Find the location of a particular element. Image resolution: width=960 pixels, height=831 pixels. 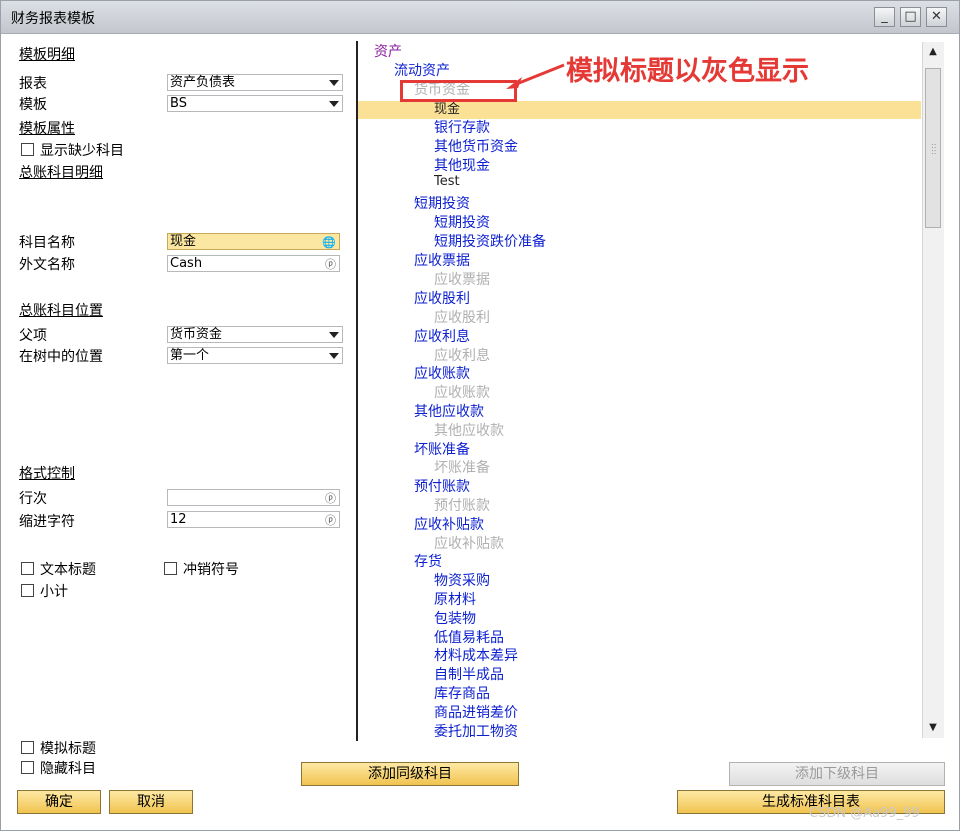

section-format-control: 格式控制 is located at coordinates (47, 474).